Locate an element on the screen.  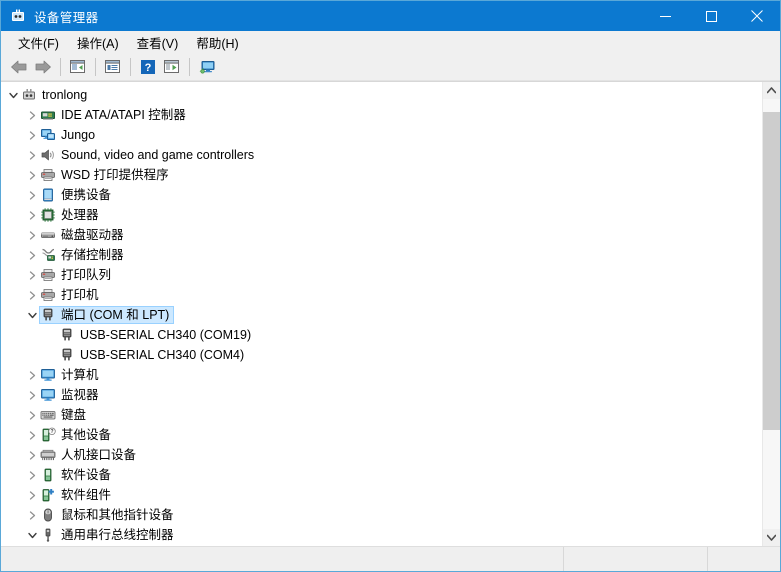
scan-hardware-changes-button is located at coordinates (206, 67).